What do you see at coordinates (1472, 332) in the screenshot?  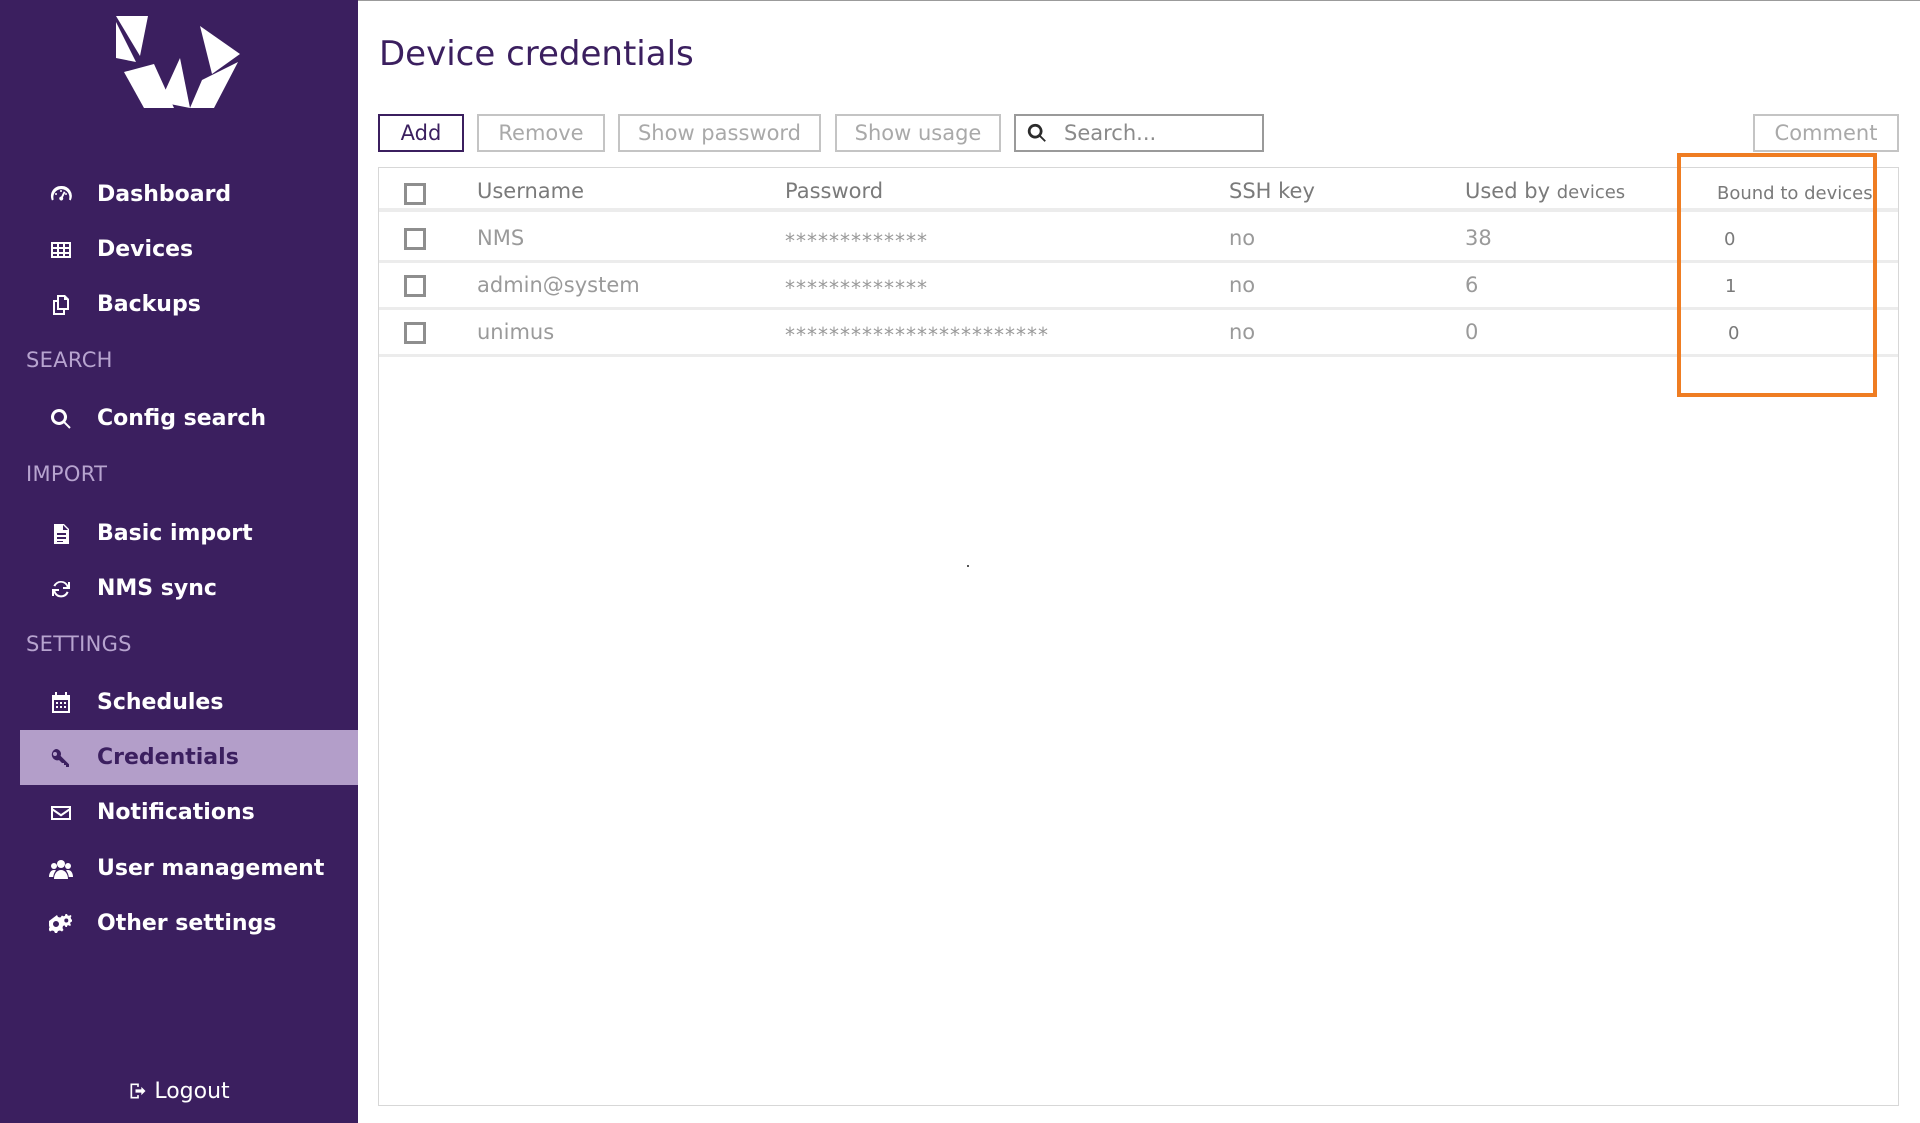 I see `cell-used-by: 0` at bounding box center [1472, 332].